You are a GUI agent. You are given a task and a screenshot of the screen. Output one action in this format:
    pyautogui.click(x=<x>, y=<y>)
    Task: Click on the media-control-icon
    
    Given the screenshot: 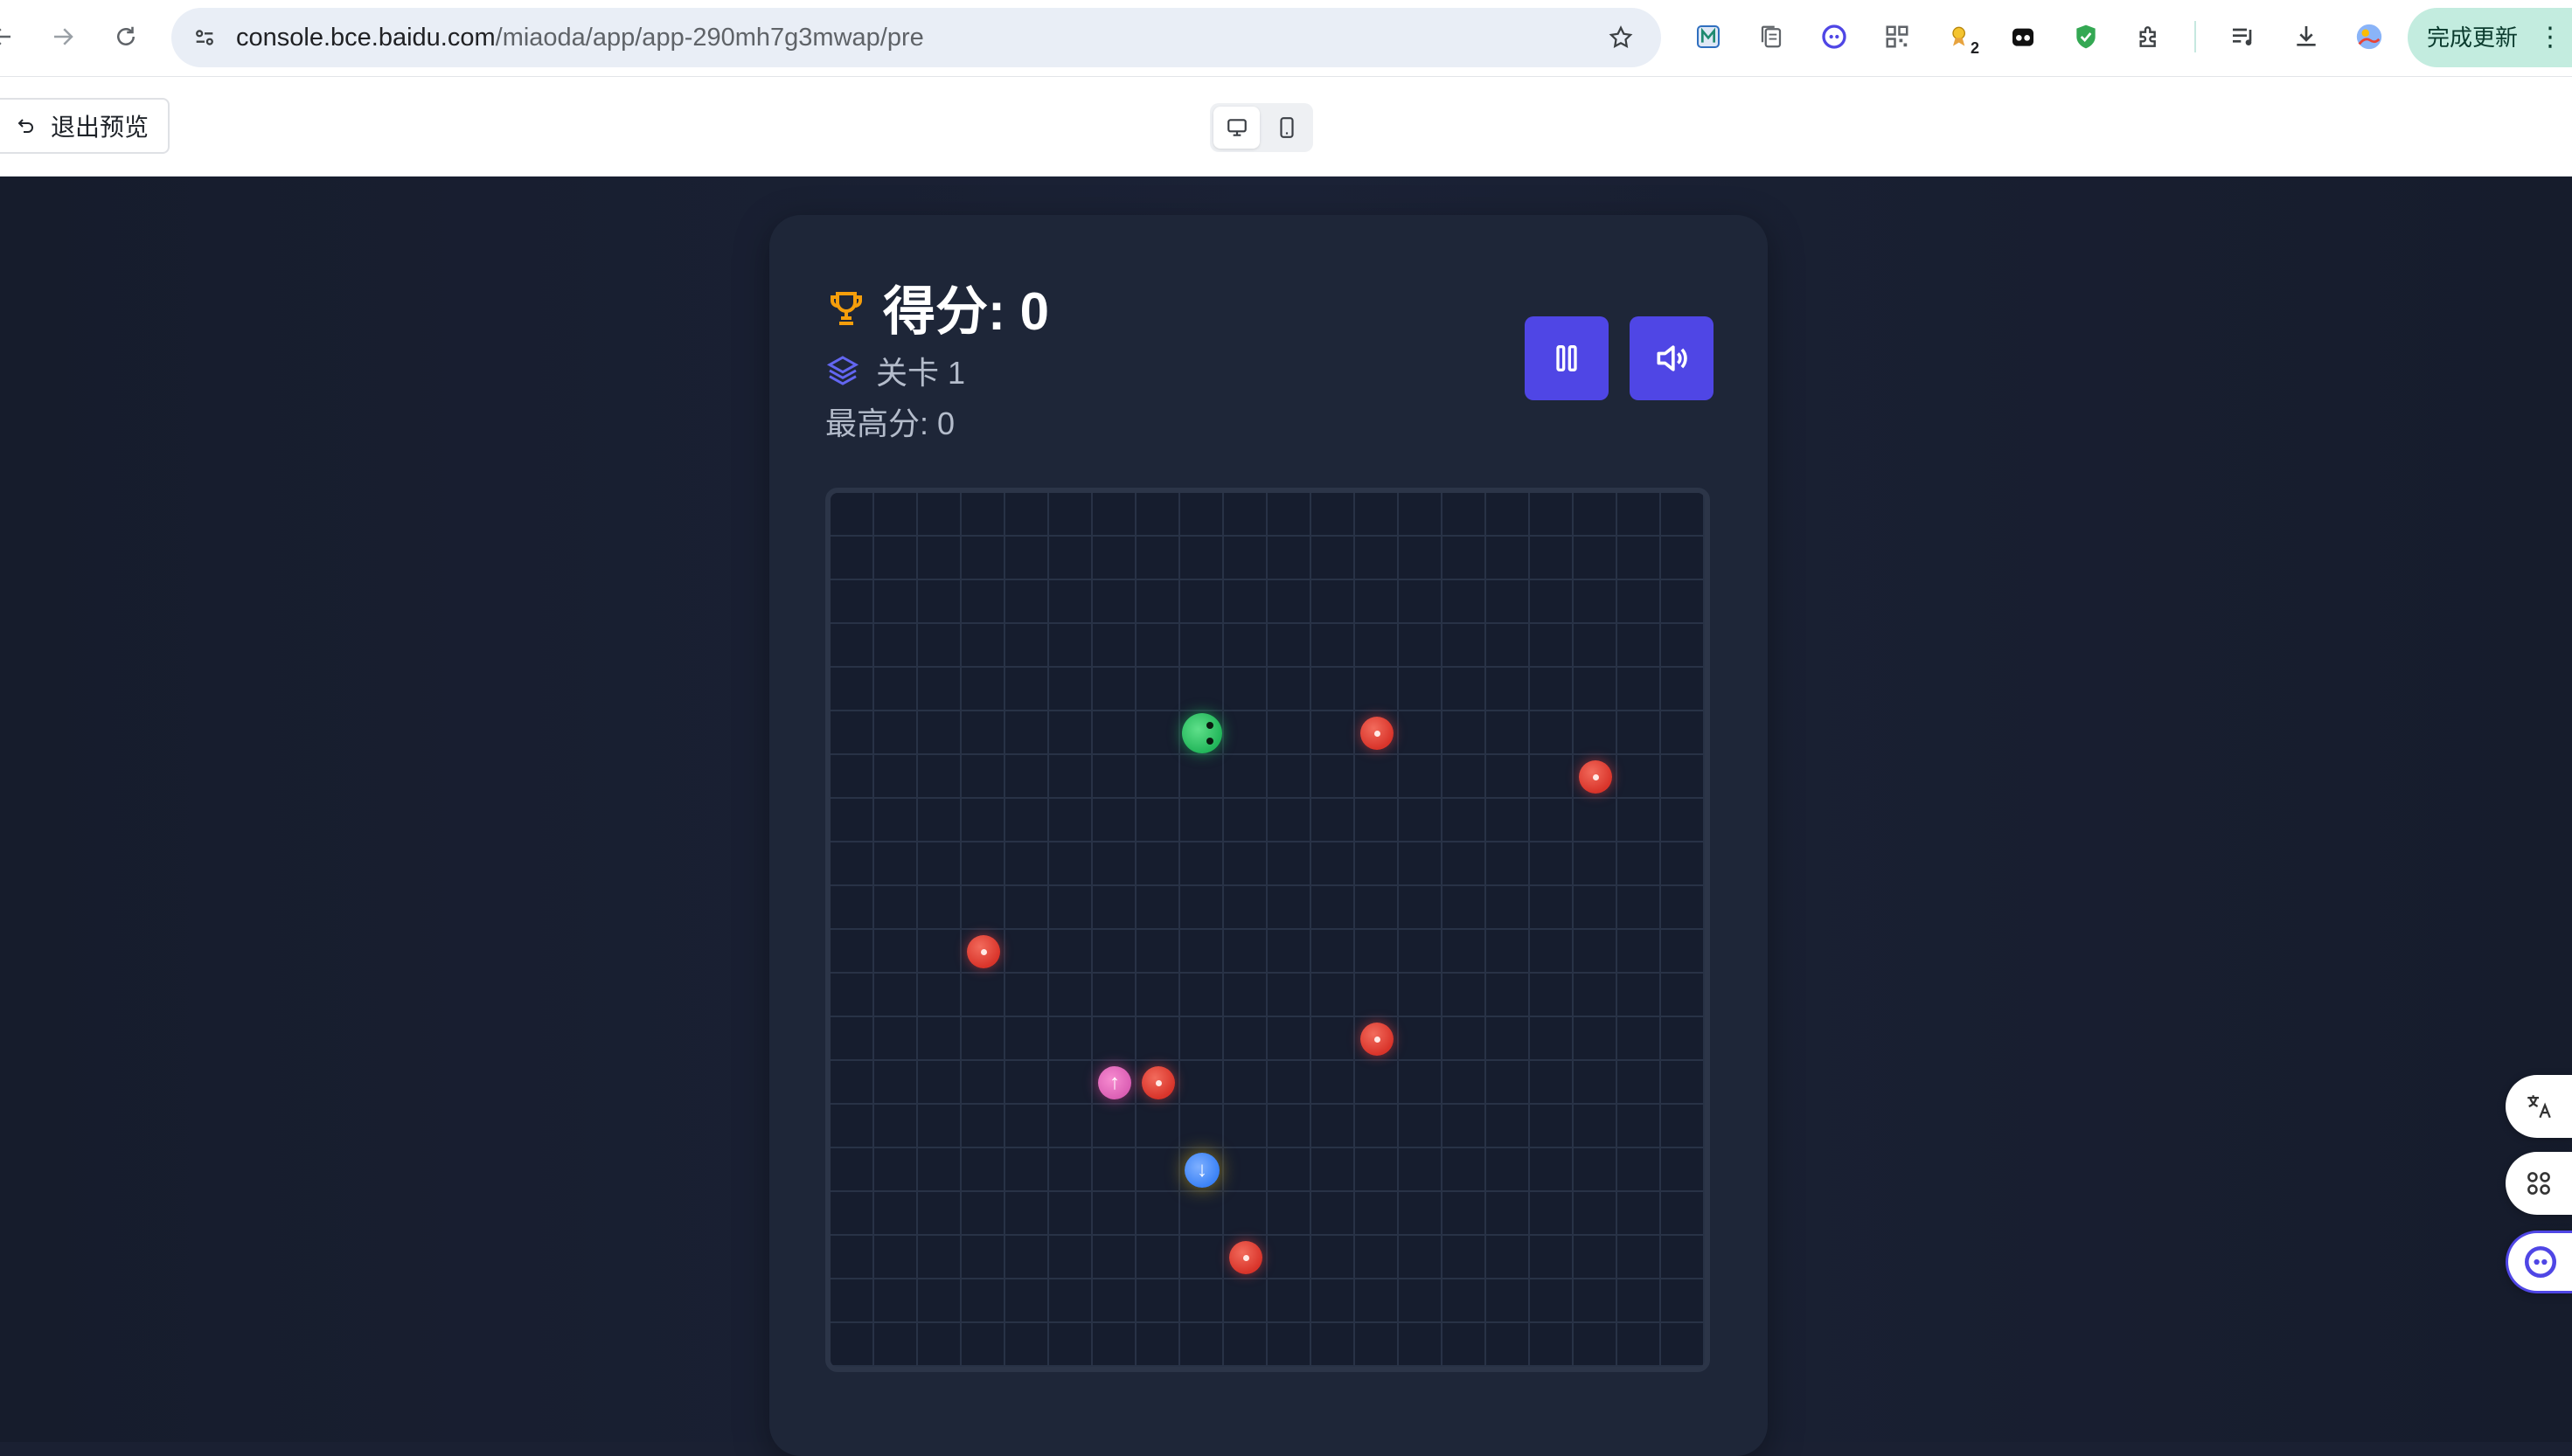 What is the action you would take?
    pyautogui.click(x=2243, y=36)
    